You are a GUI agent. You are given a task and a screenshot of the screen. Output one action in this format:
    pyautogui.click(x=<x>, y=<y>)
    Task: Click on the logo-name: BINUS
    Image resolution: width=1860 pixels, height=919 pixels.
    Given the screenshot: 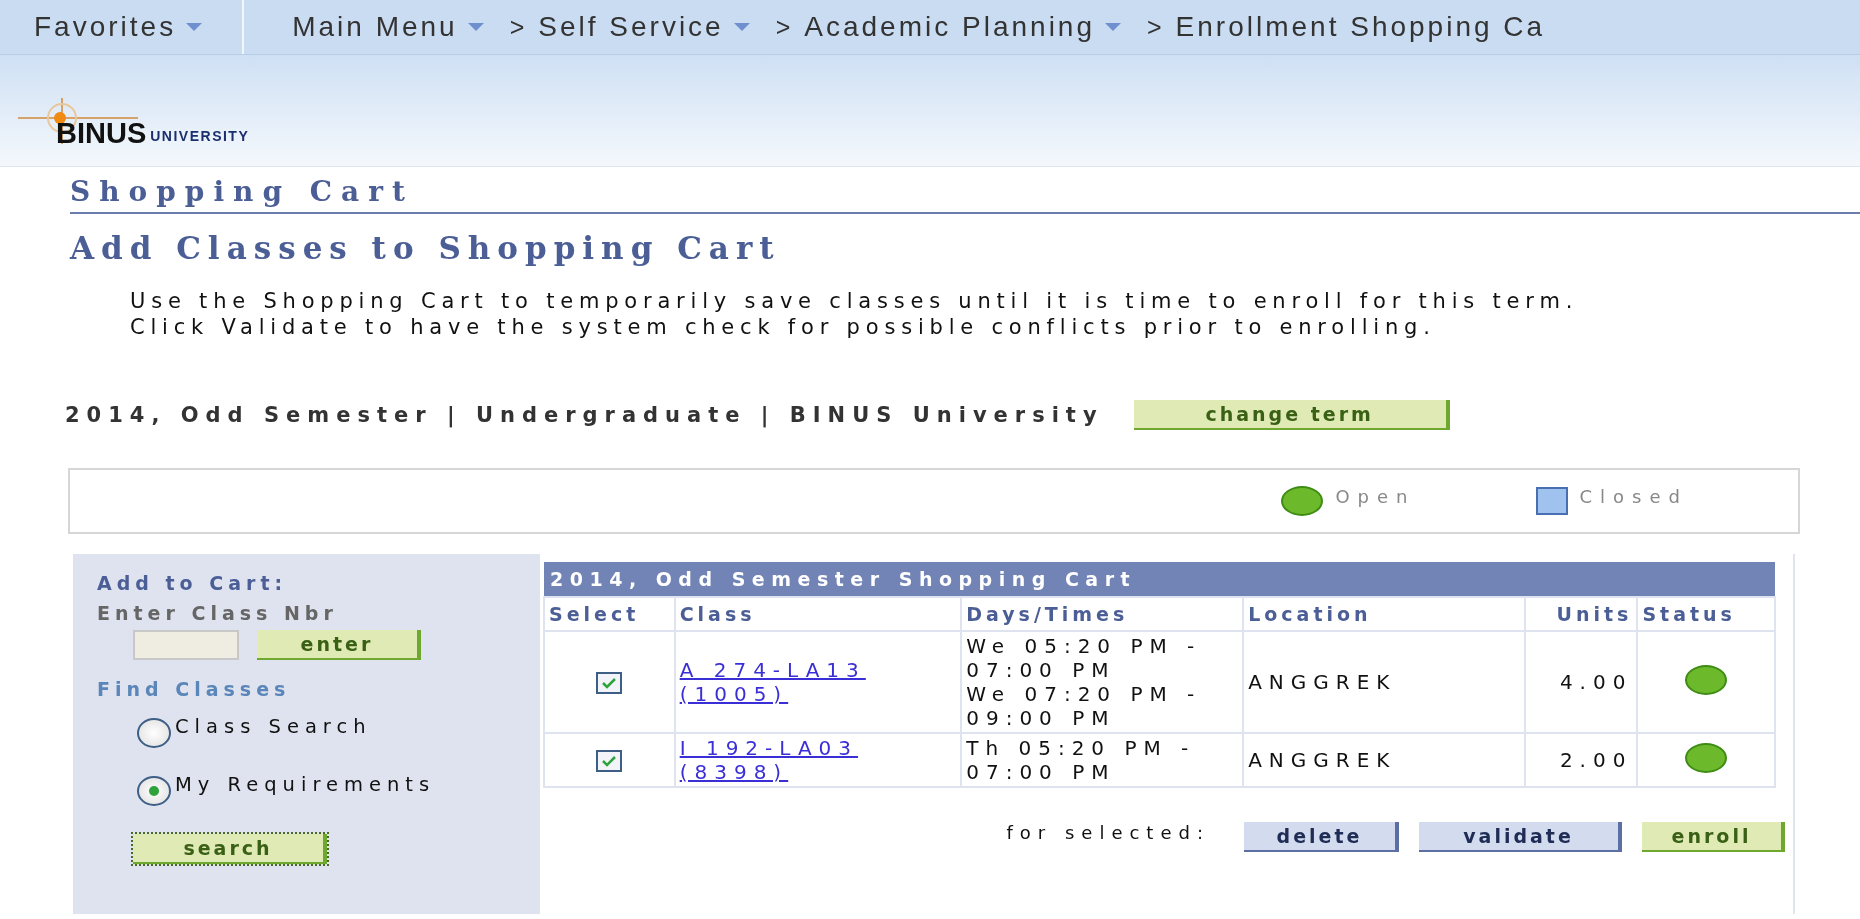 What is the action you would take?
    pyautogui.click(x=101, y=133)
    